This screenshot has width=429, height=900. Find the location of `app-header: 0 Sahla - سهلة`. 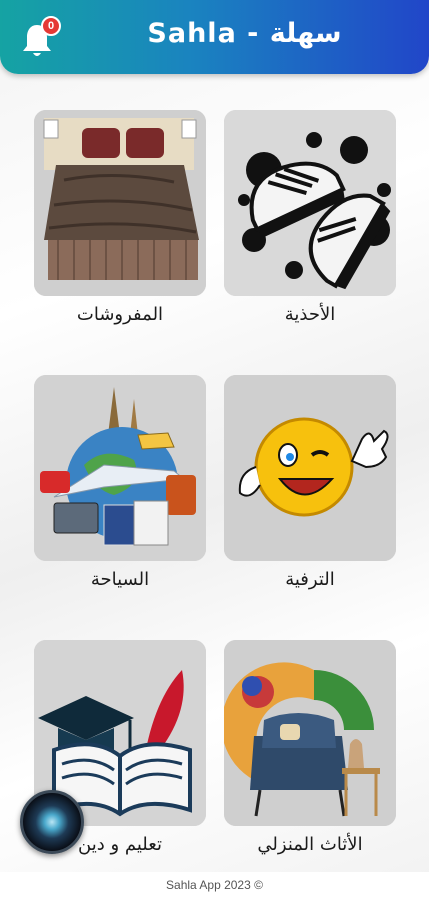

app-header: 0 Sahla - سهلة is located at coordinates (214, 37).